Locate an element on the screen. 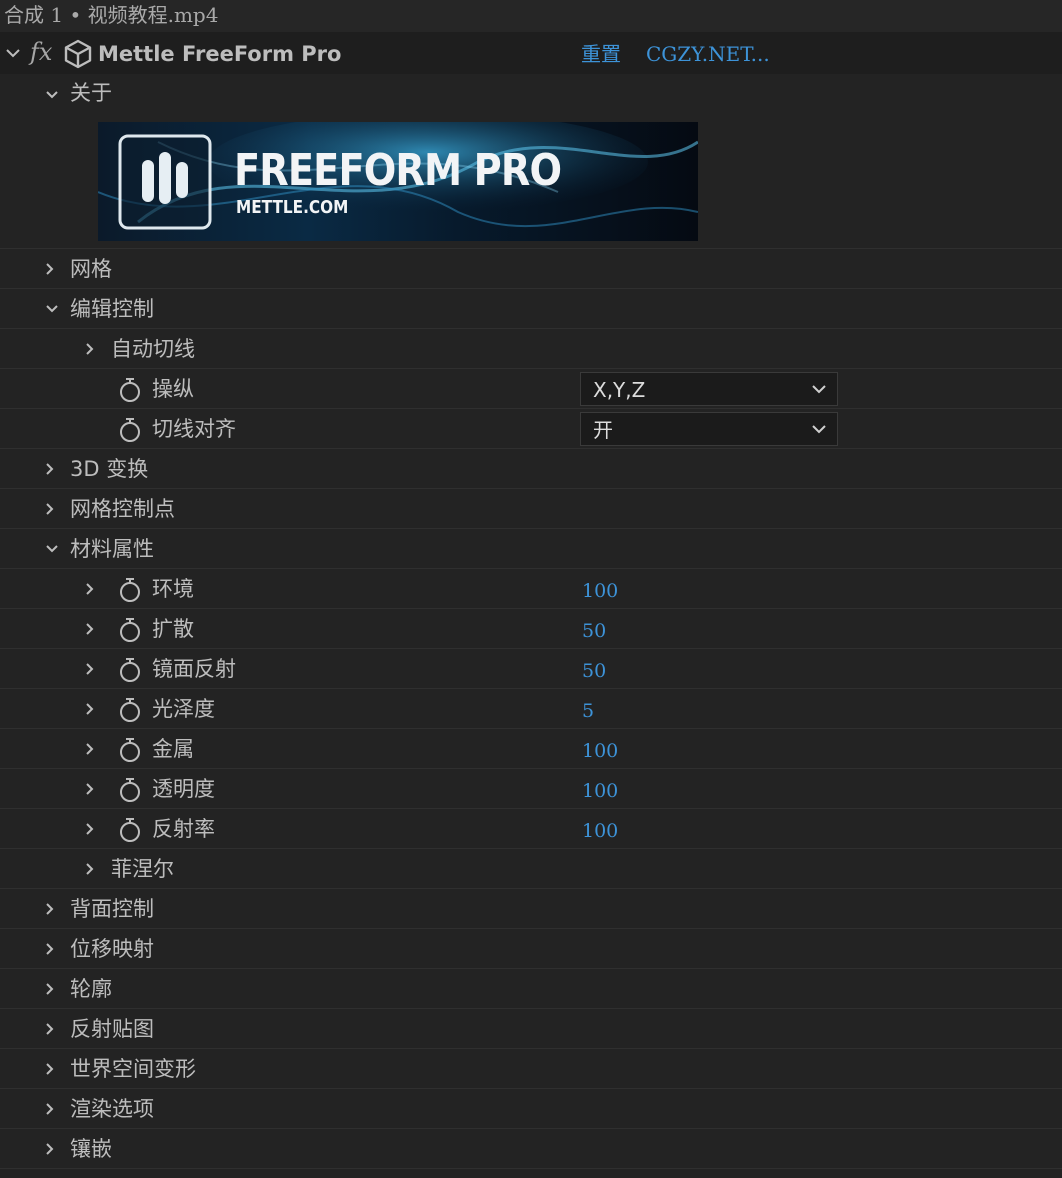 This screenshot has width=1062, height=1178. group-label: 反射贴图 is located at coordinates (112, 1029).